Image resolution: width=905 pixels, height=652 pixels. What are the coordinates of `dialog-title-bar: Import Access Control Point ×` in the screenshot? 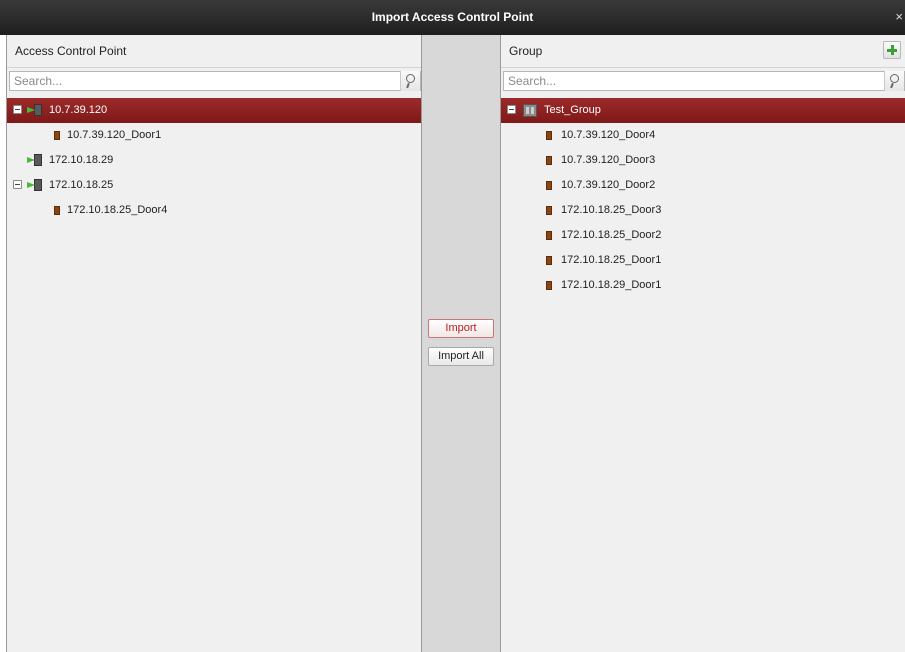 It's located at (452, 17).